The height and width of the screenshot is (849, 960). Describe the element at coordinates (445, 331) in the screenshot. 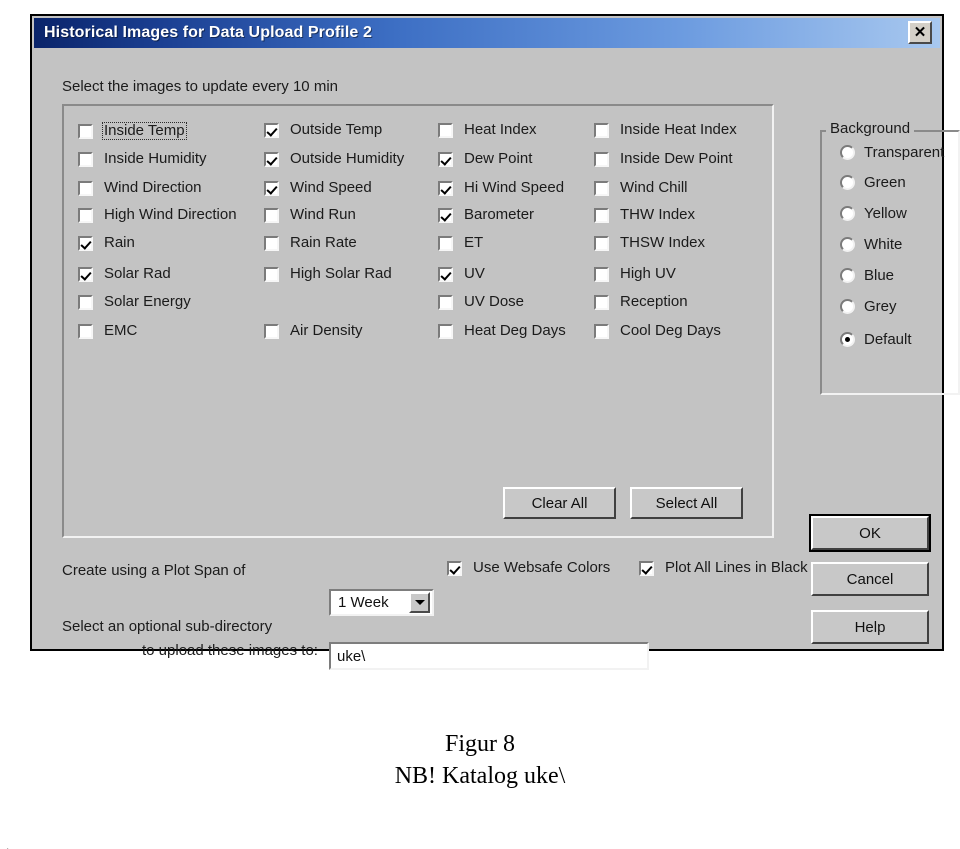

I see `checkbox-heat-deg-days` at that location.